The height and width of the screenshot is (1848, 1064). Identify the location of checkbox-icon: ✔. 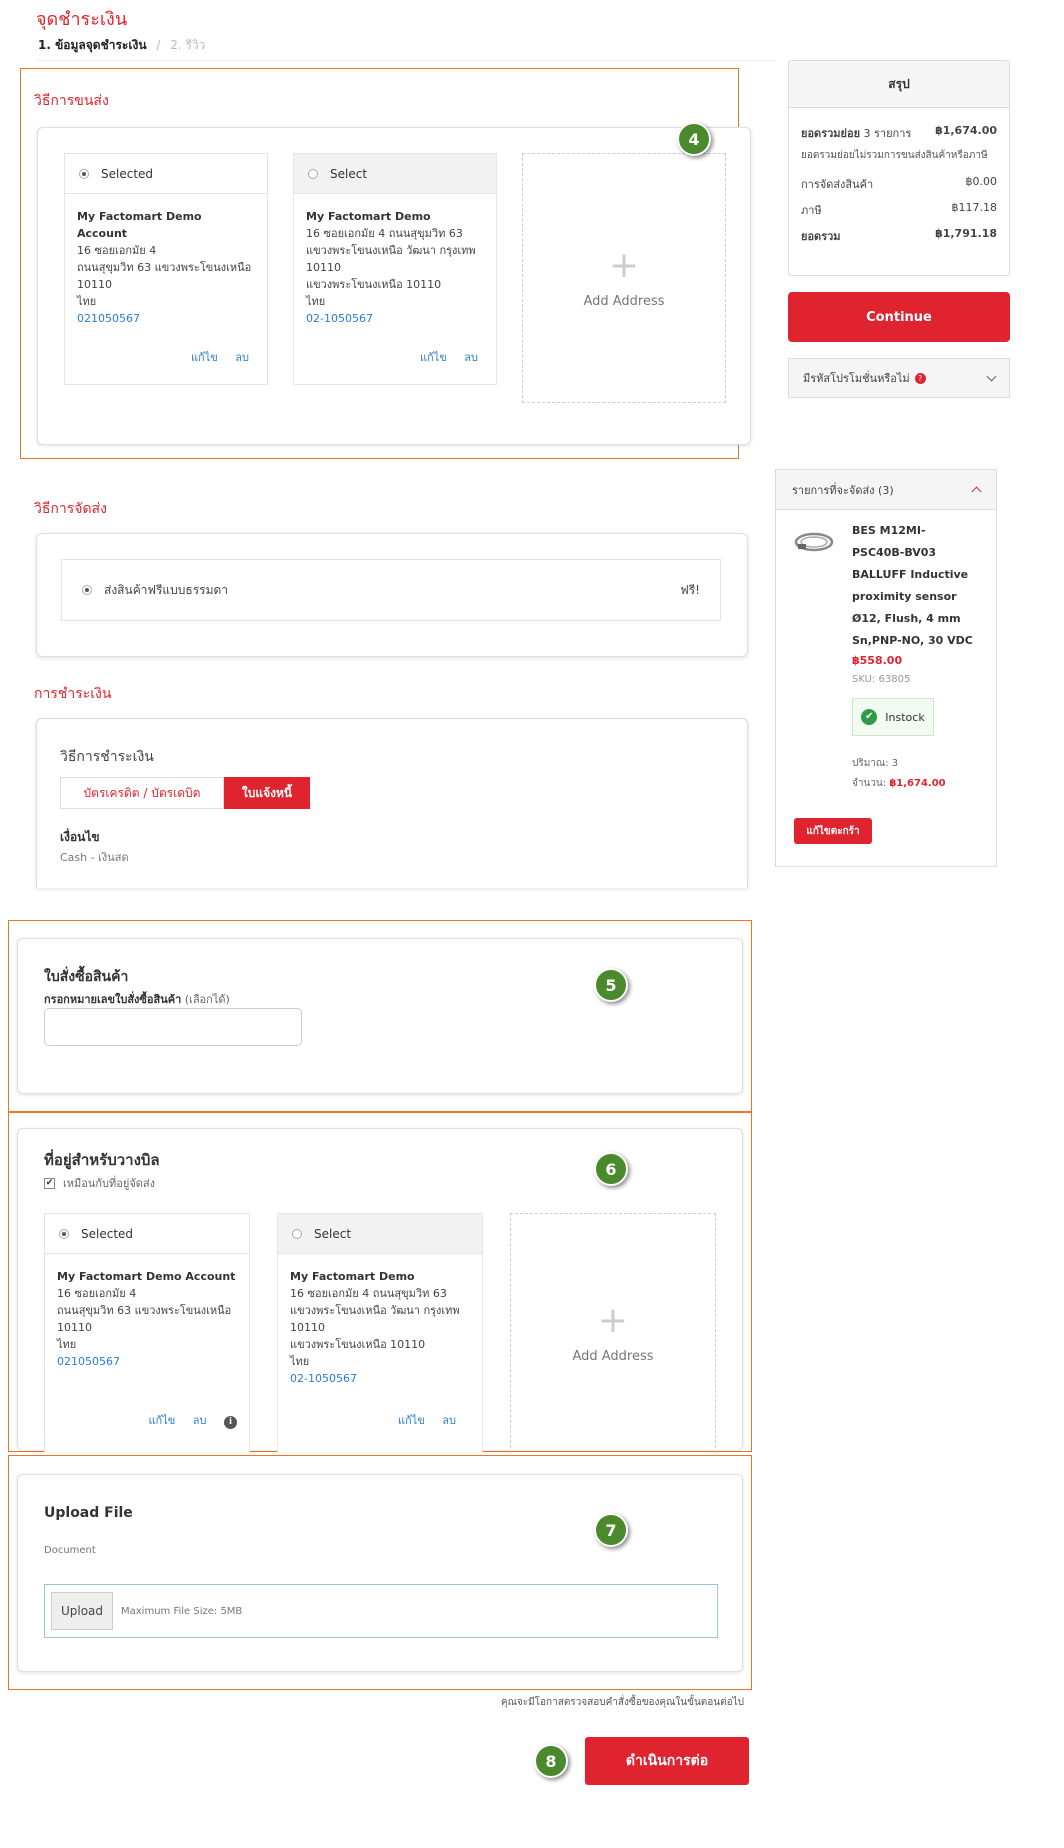
(49, 1183).